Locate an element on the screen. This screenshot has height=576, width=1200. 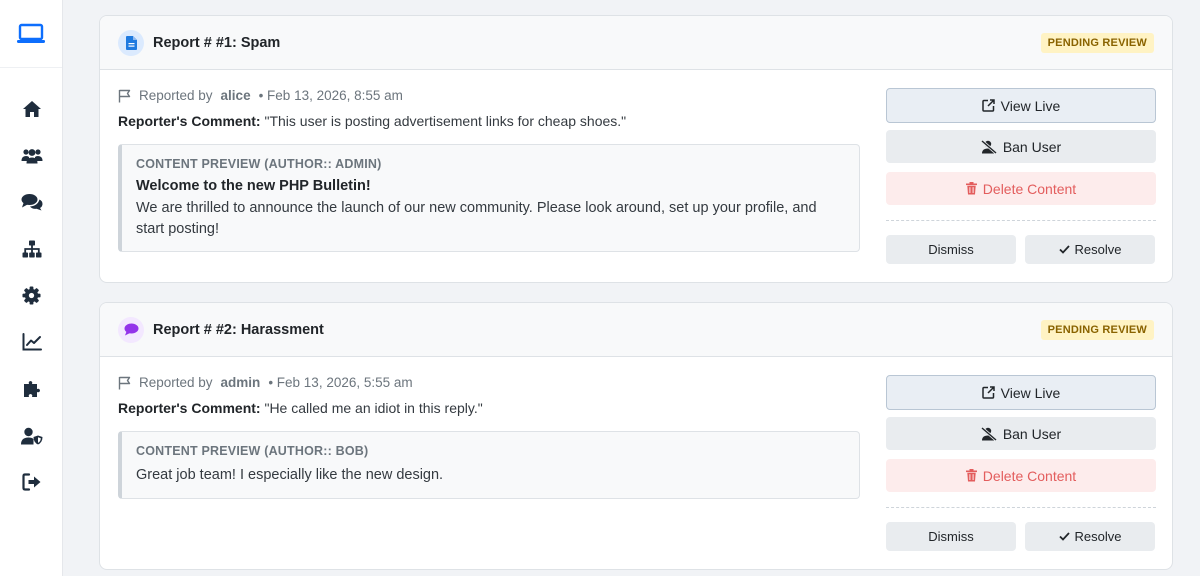
sidebar-item-logout is located at coordinates (31, 482).